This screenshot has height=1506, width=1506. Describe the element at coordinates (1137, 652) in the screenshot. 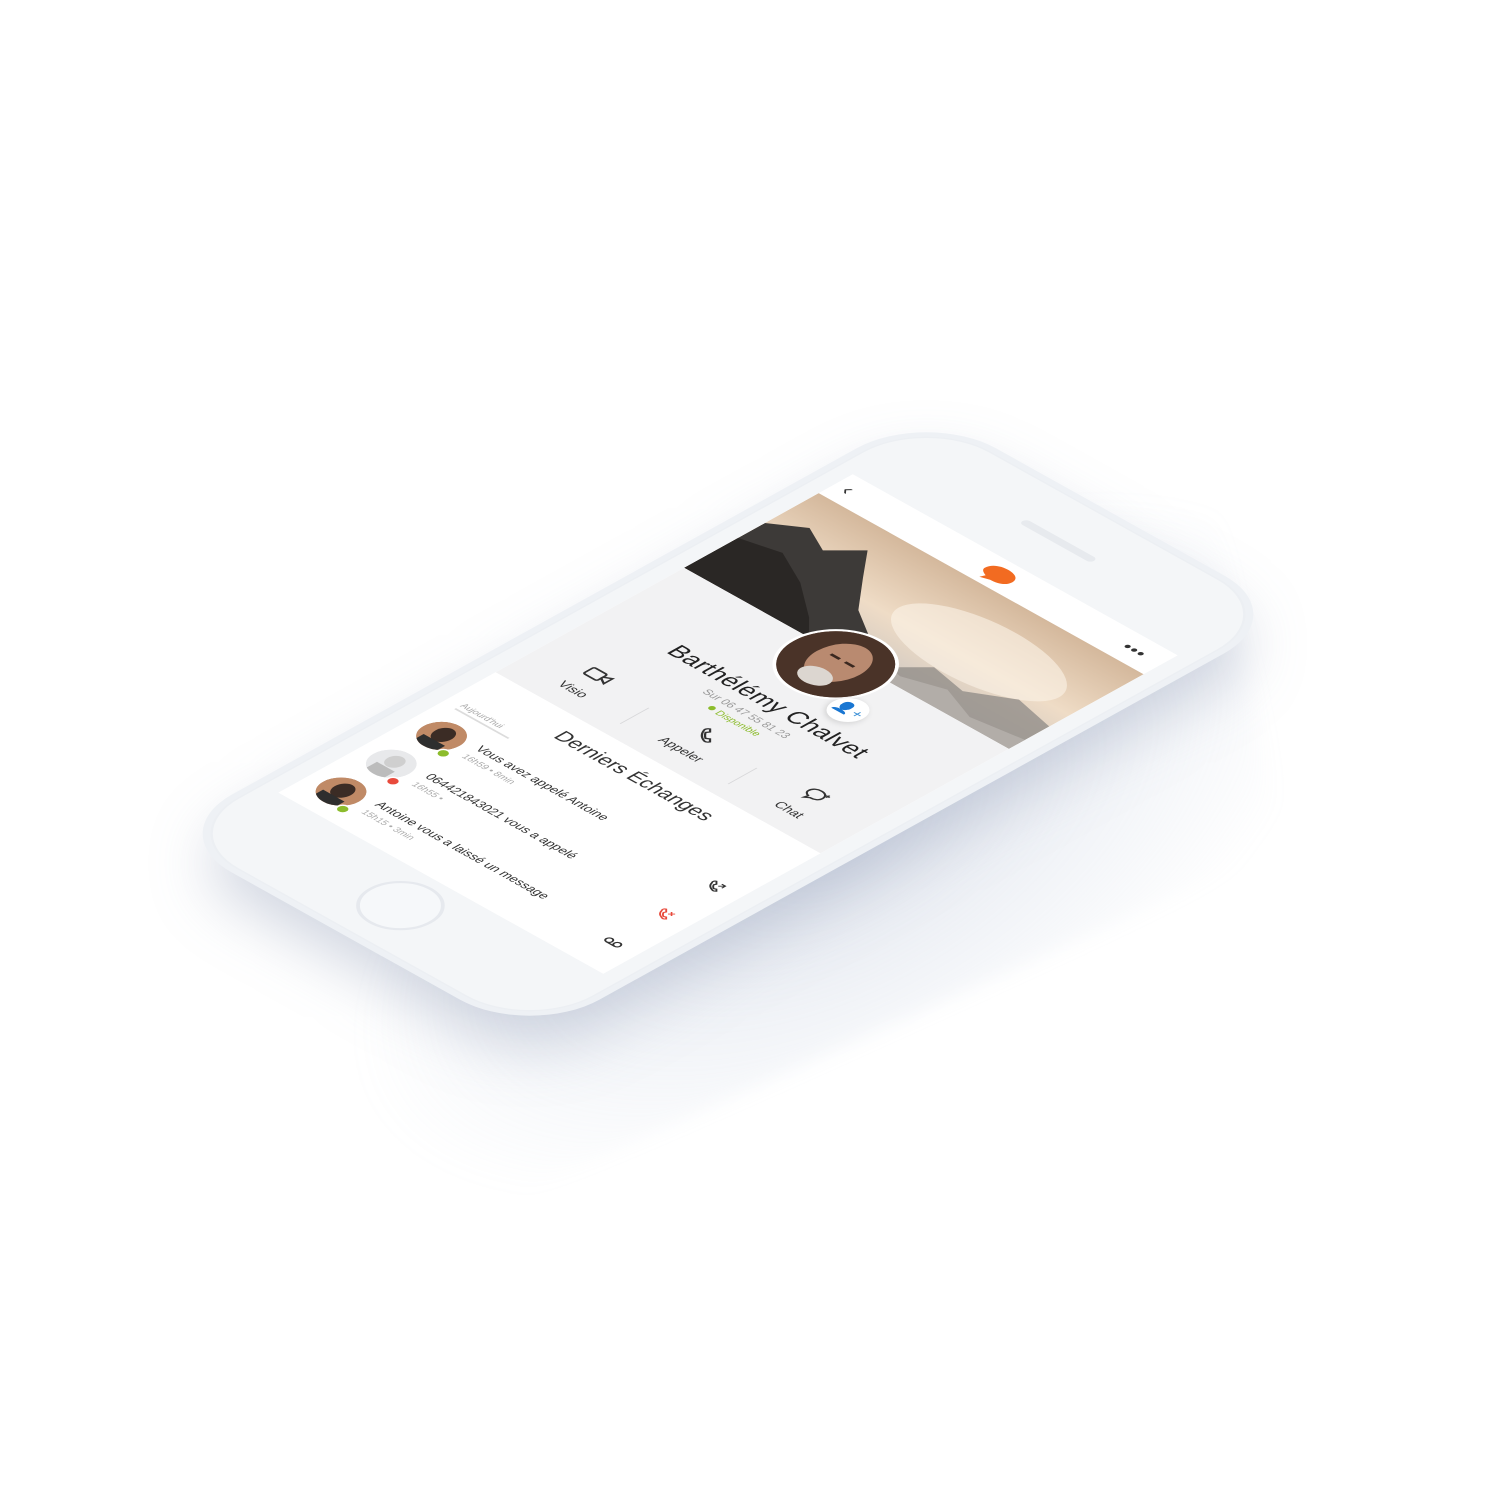

I see `more-options-icon: •••` at that location.